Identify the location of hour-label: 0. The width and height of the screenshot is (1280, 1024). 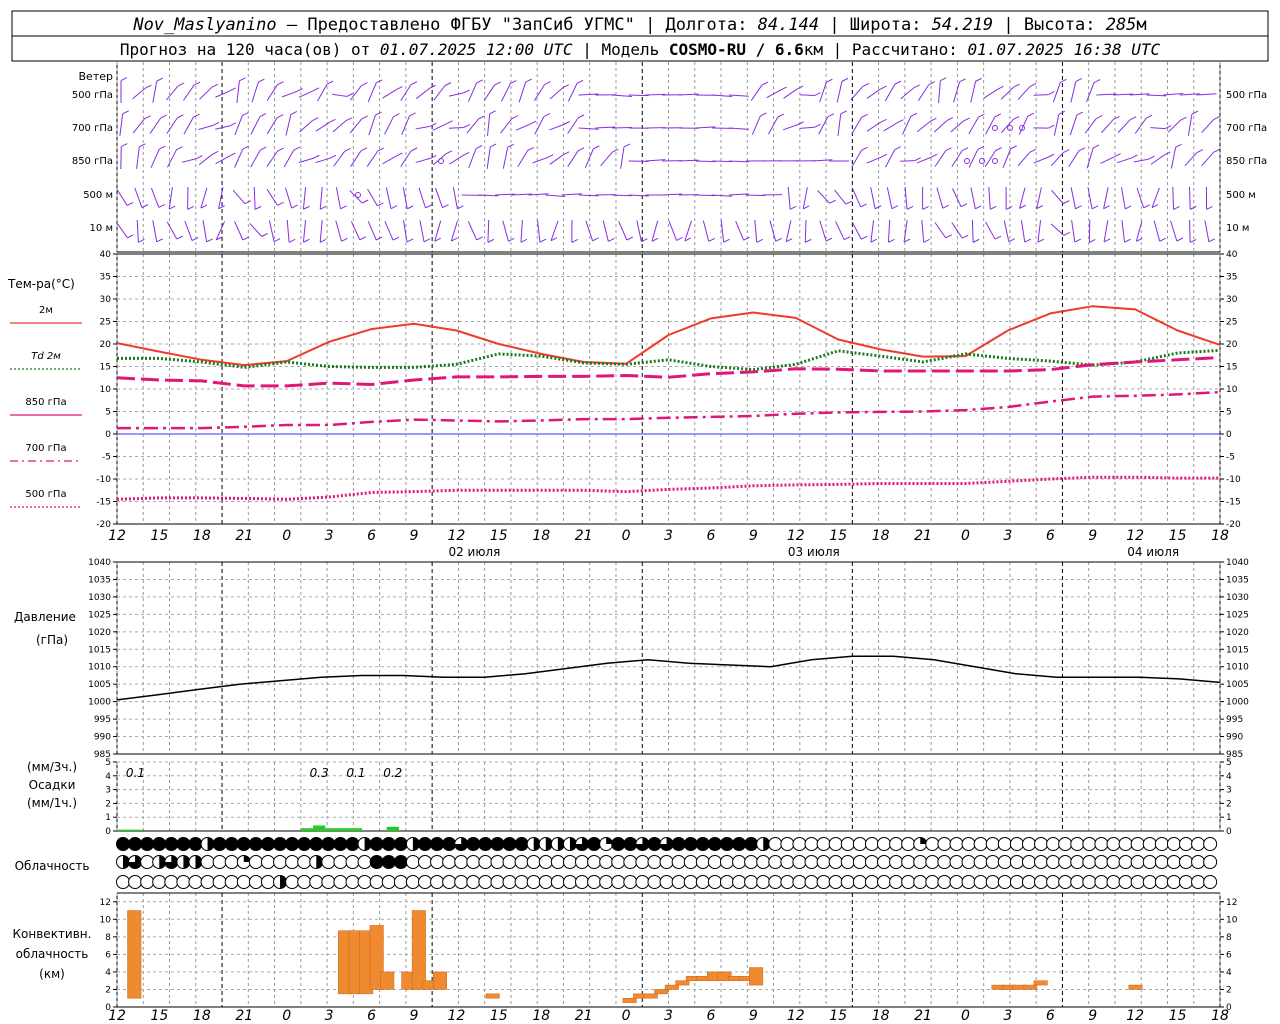
(965, 536).